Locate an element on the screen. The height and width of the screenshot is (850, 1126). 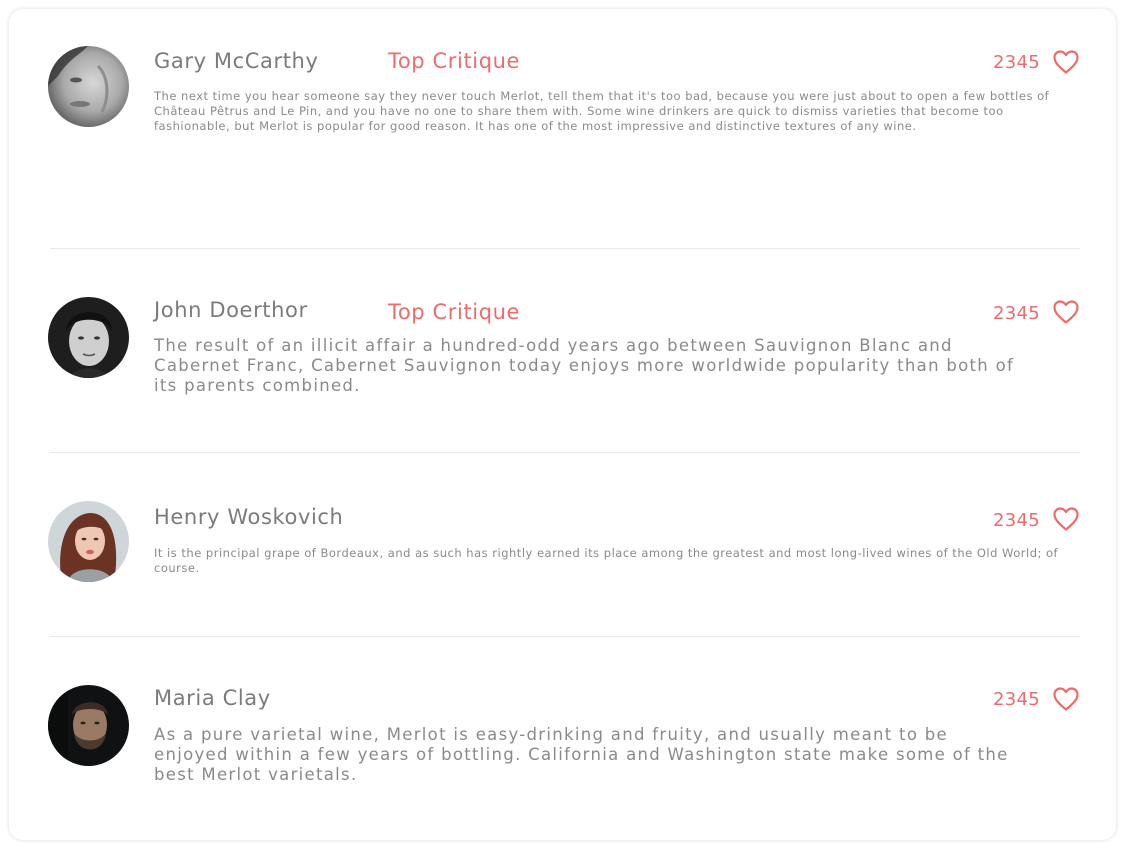
reviewer-name: Maria Clay is located at coordinates (212, 698).